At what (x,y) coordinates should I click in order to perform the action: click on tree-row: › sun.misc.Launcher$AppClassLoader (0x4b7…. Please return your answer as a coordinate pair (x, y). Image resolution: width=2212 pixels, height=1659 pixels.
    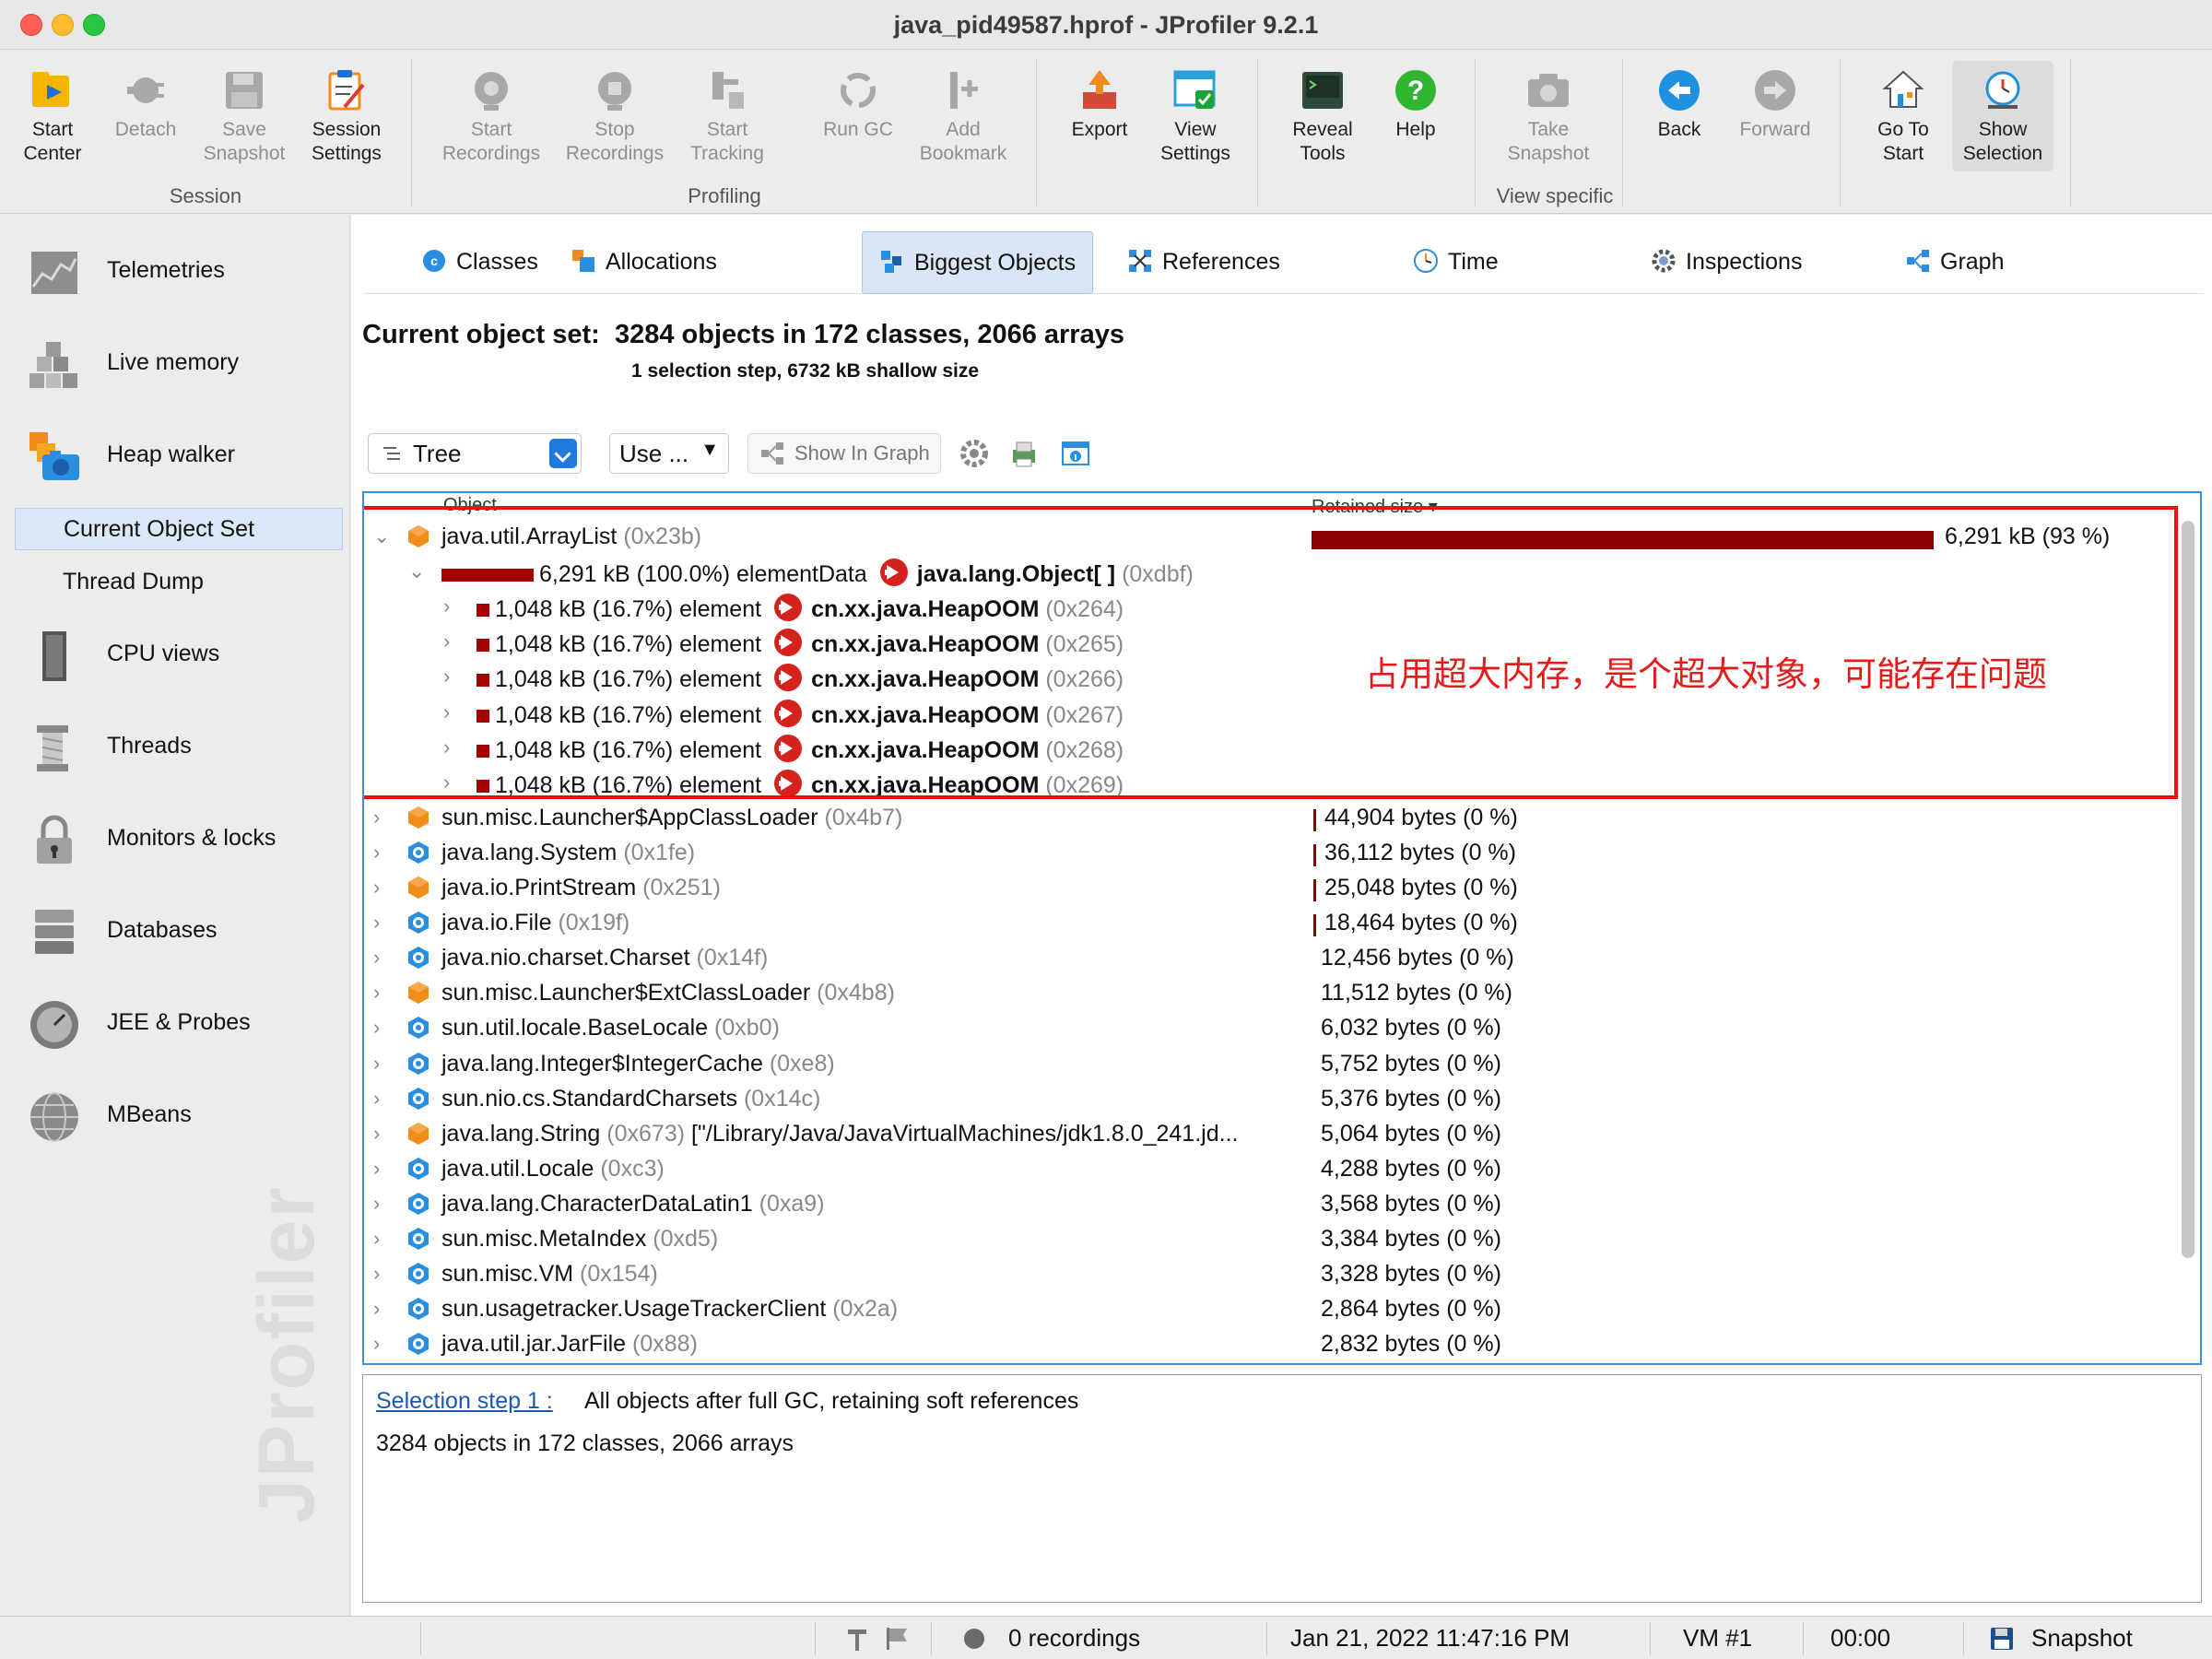
    Looking at the image, I should click on (1267, 817).